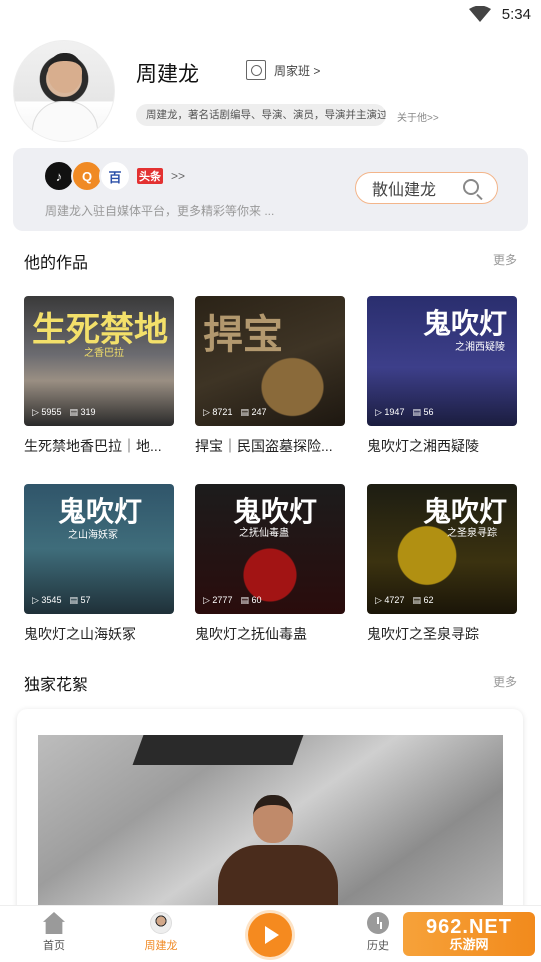  Describe the element at coordinates (469, 926) in the screenshot. I see `watermark-domain: 962.NET` at that location.